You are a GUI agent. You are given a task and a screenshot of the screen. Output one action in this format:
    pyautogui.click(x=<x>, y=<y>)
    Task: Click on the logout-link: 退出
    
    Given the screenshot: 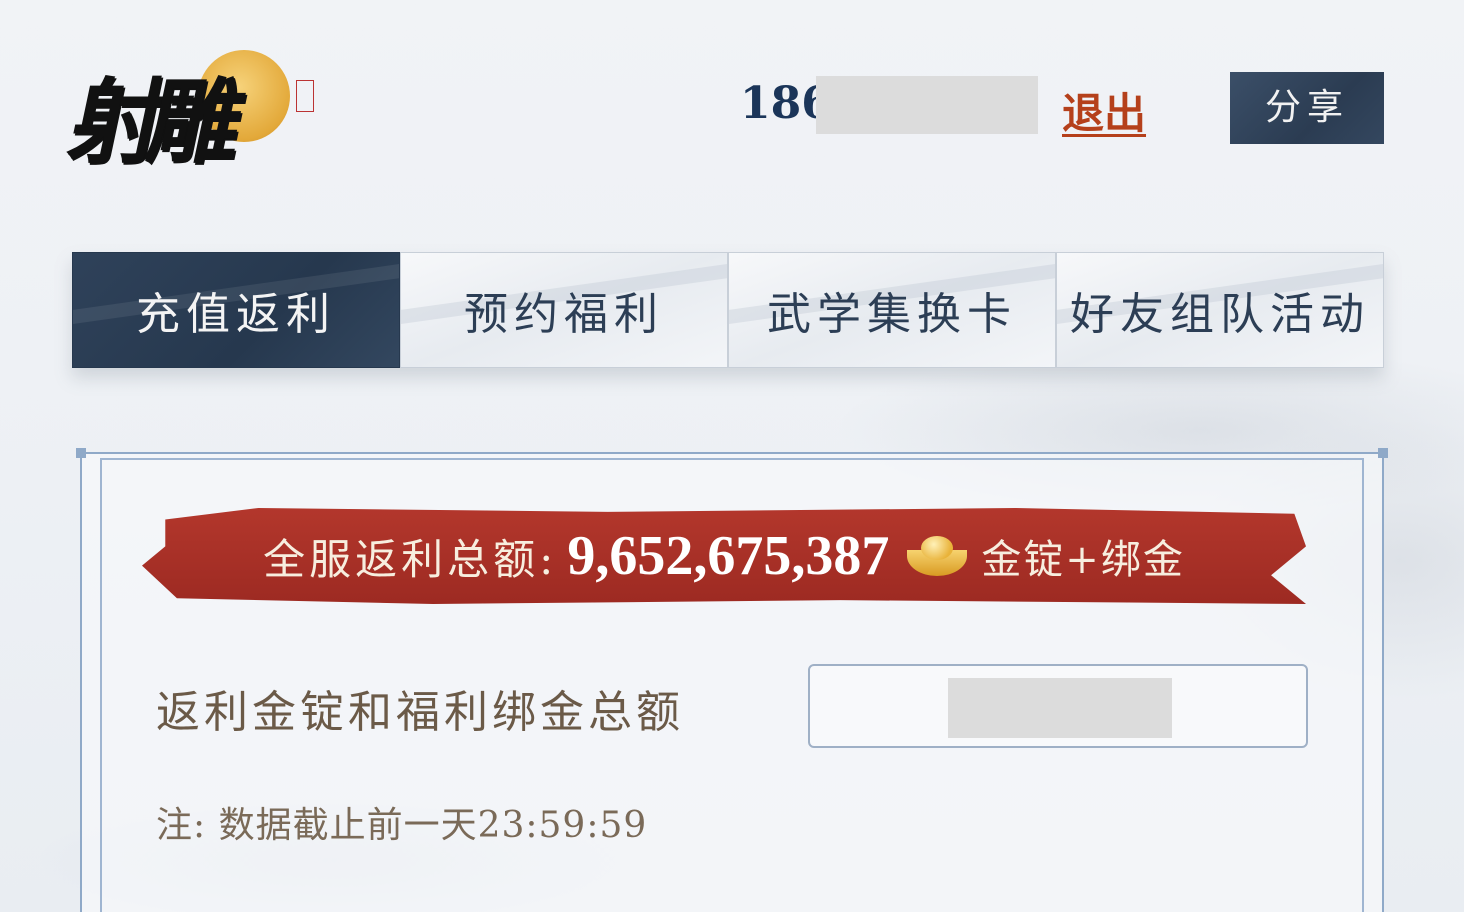 What is the action you would take?
    pyautogui.click(x=1104, y=110)
    